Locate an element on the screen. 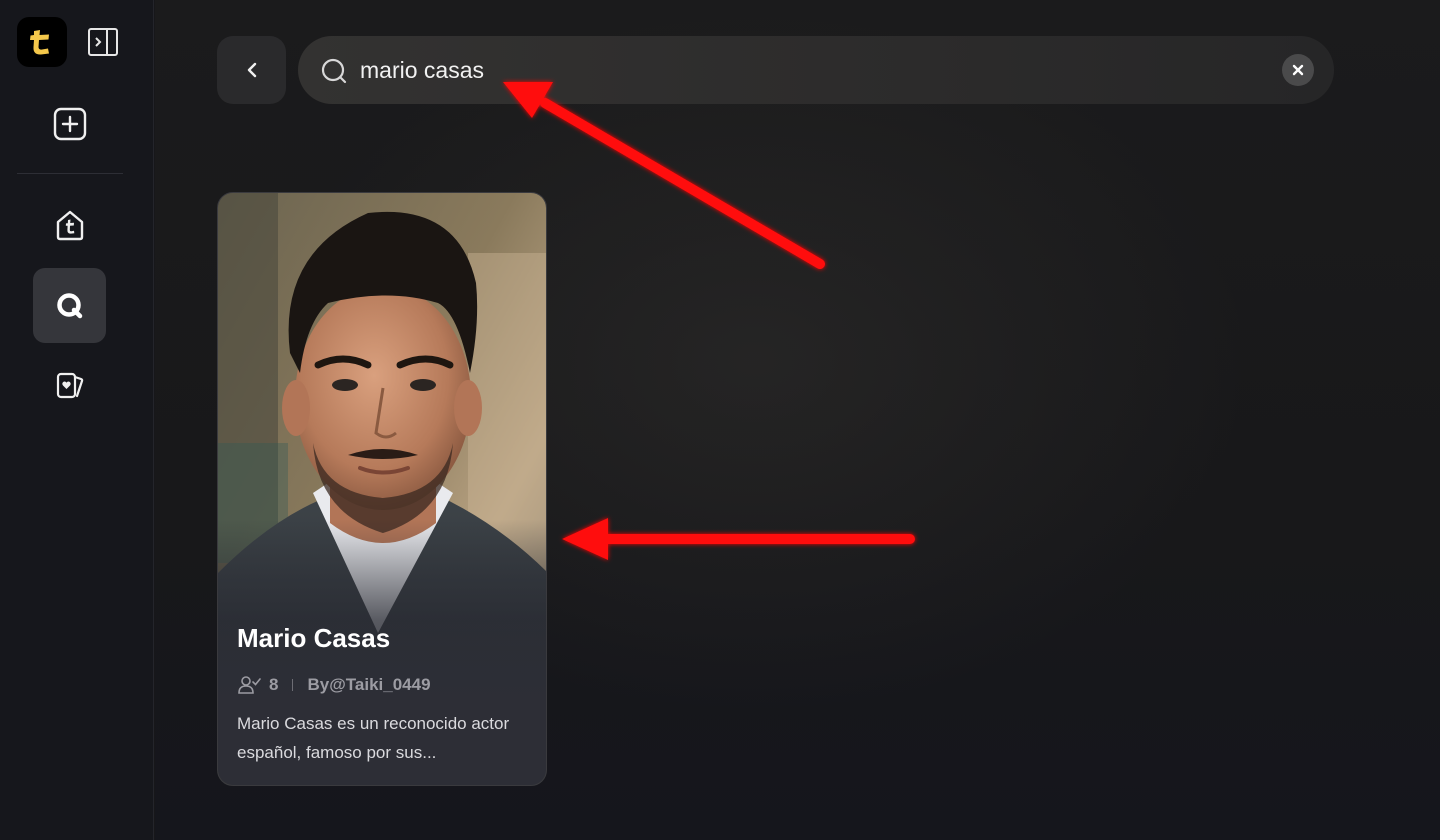 The width and height of the screenshot is (1440, 840). meta-separator is located at coordinates (293, 685).